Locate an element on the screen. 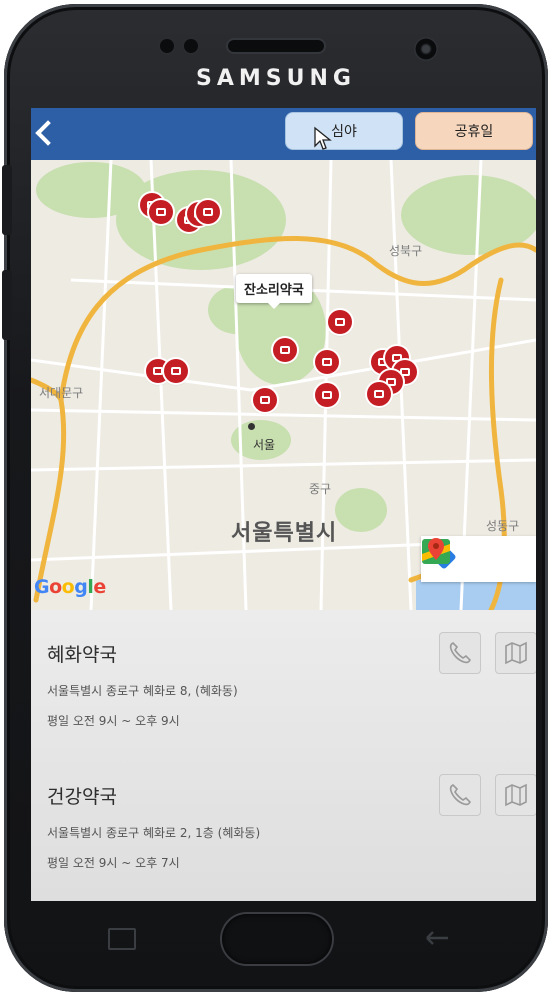 Image resolution: width=552 pixels, height=995 pixels. back-arrow-icon is located at coordinates (48, 133).